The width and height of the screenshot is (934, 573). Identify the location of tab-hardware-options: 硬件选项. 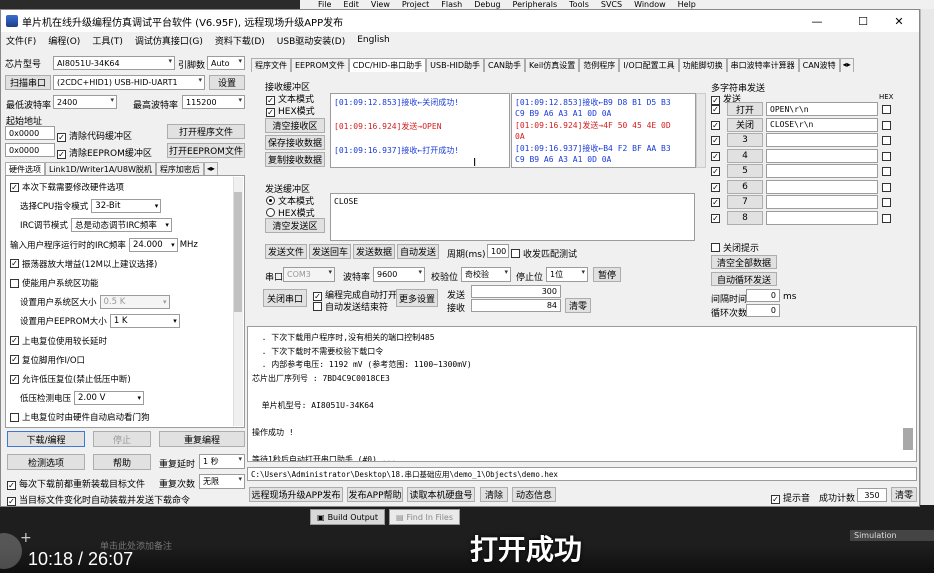
(25, 169).